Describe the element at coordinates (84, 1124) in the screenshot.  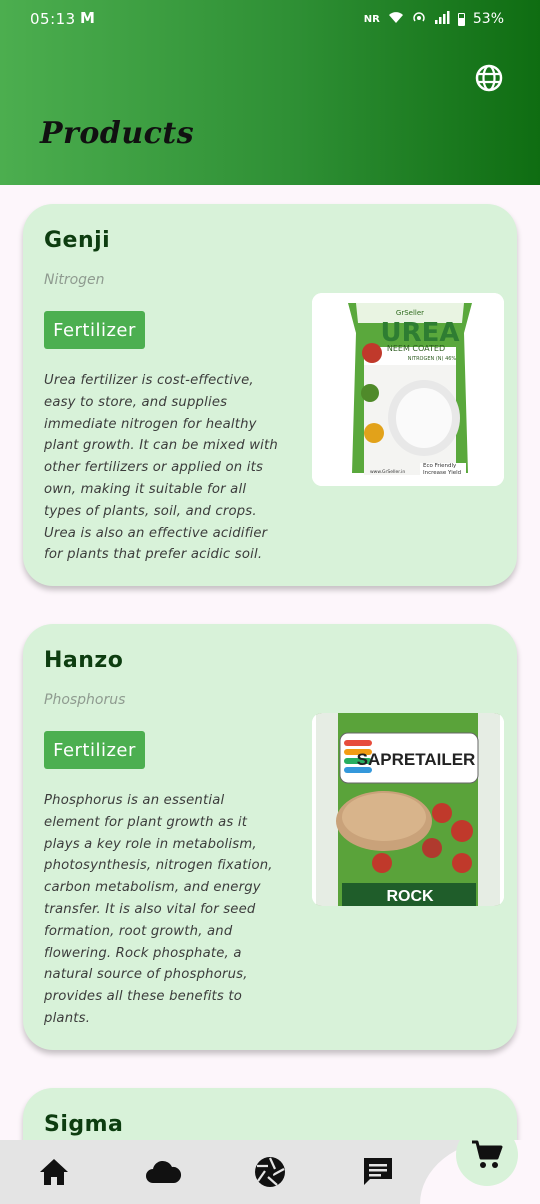
I see `product-name: Sigma` at that location.